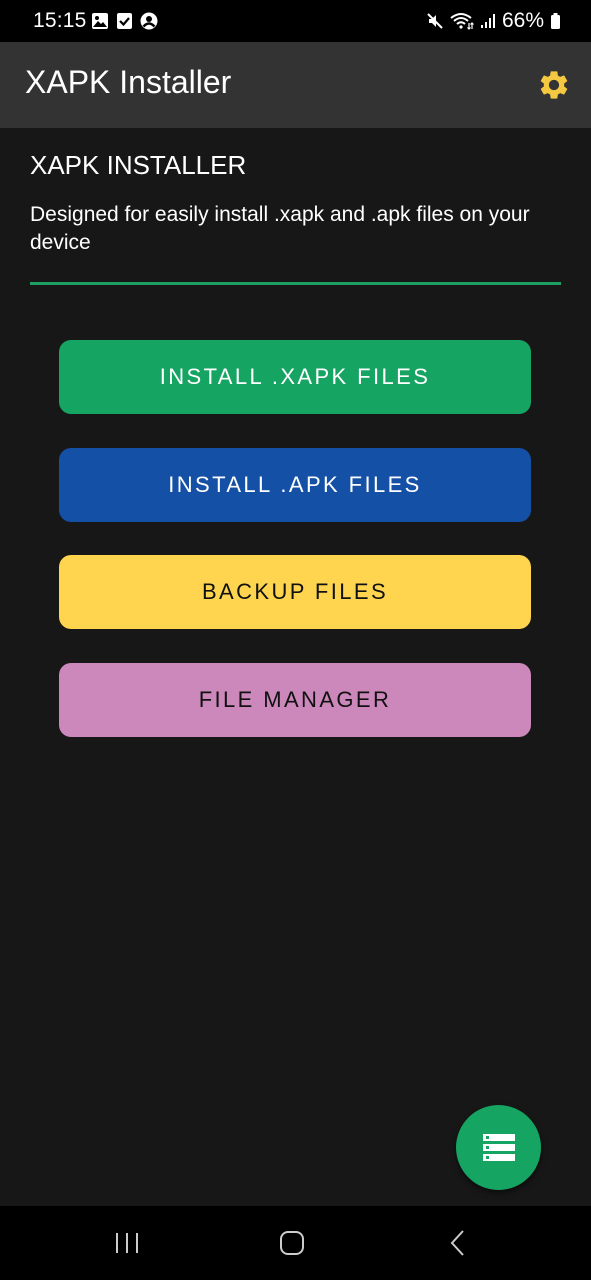 This screenshot has width=591, height=1280. I want to click on recent-apps-icon, so click(127, 1243).